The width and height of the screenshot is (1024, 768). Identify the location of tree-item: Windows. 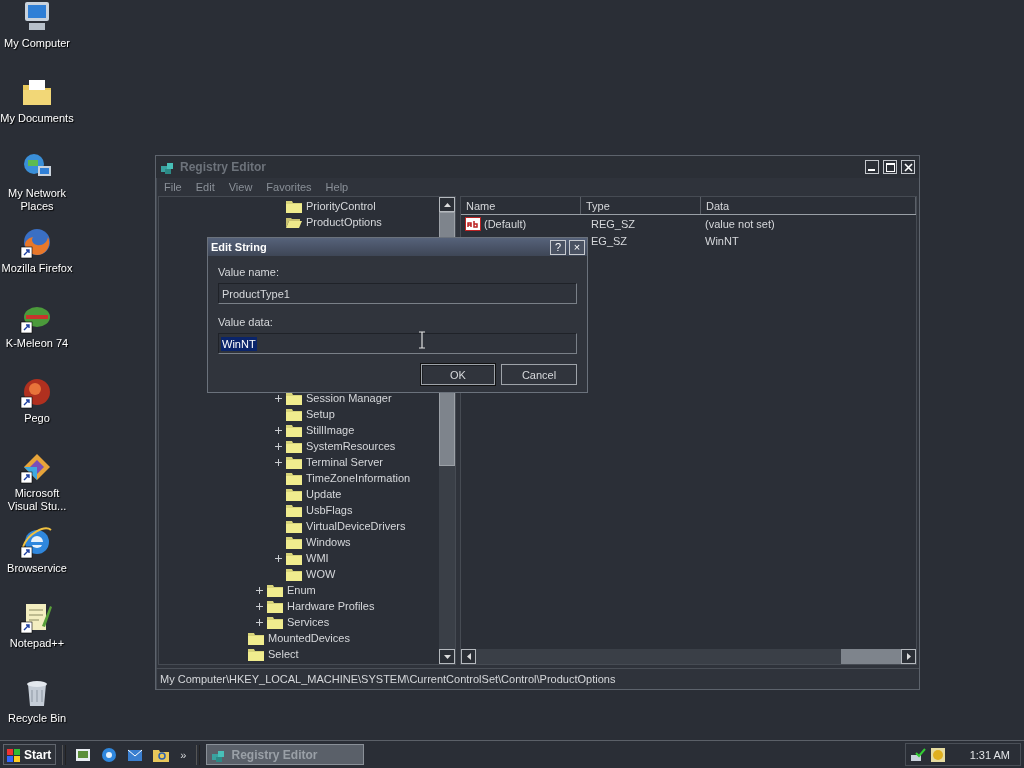
(299, 542).